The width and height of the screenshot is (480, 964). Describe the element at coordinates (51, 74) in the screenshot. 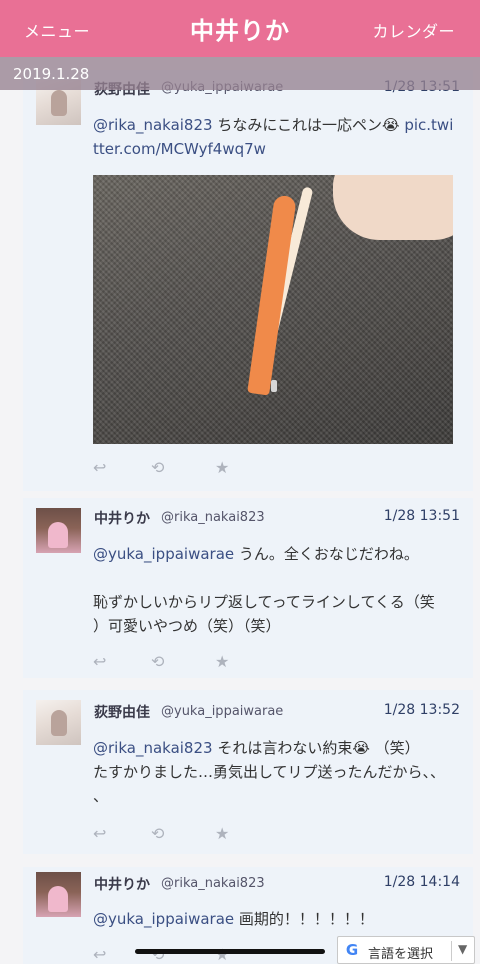

I see `date-label: 2019.1.28` at that location.